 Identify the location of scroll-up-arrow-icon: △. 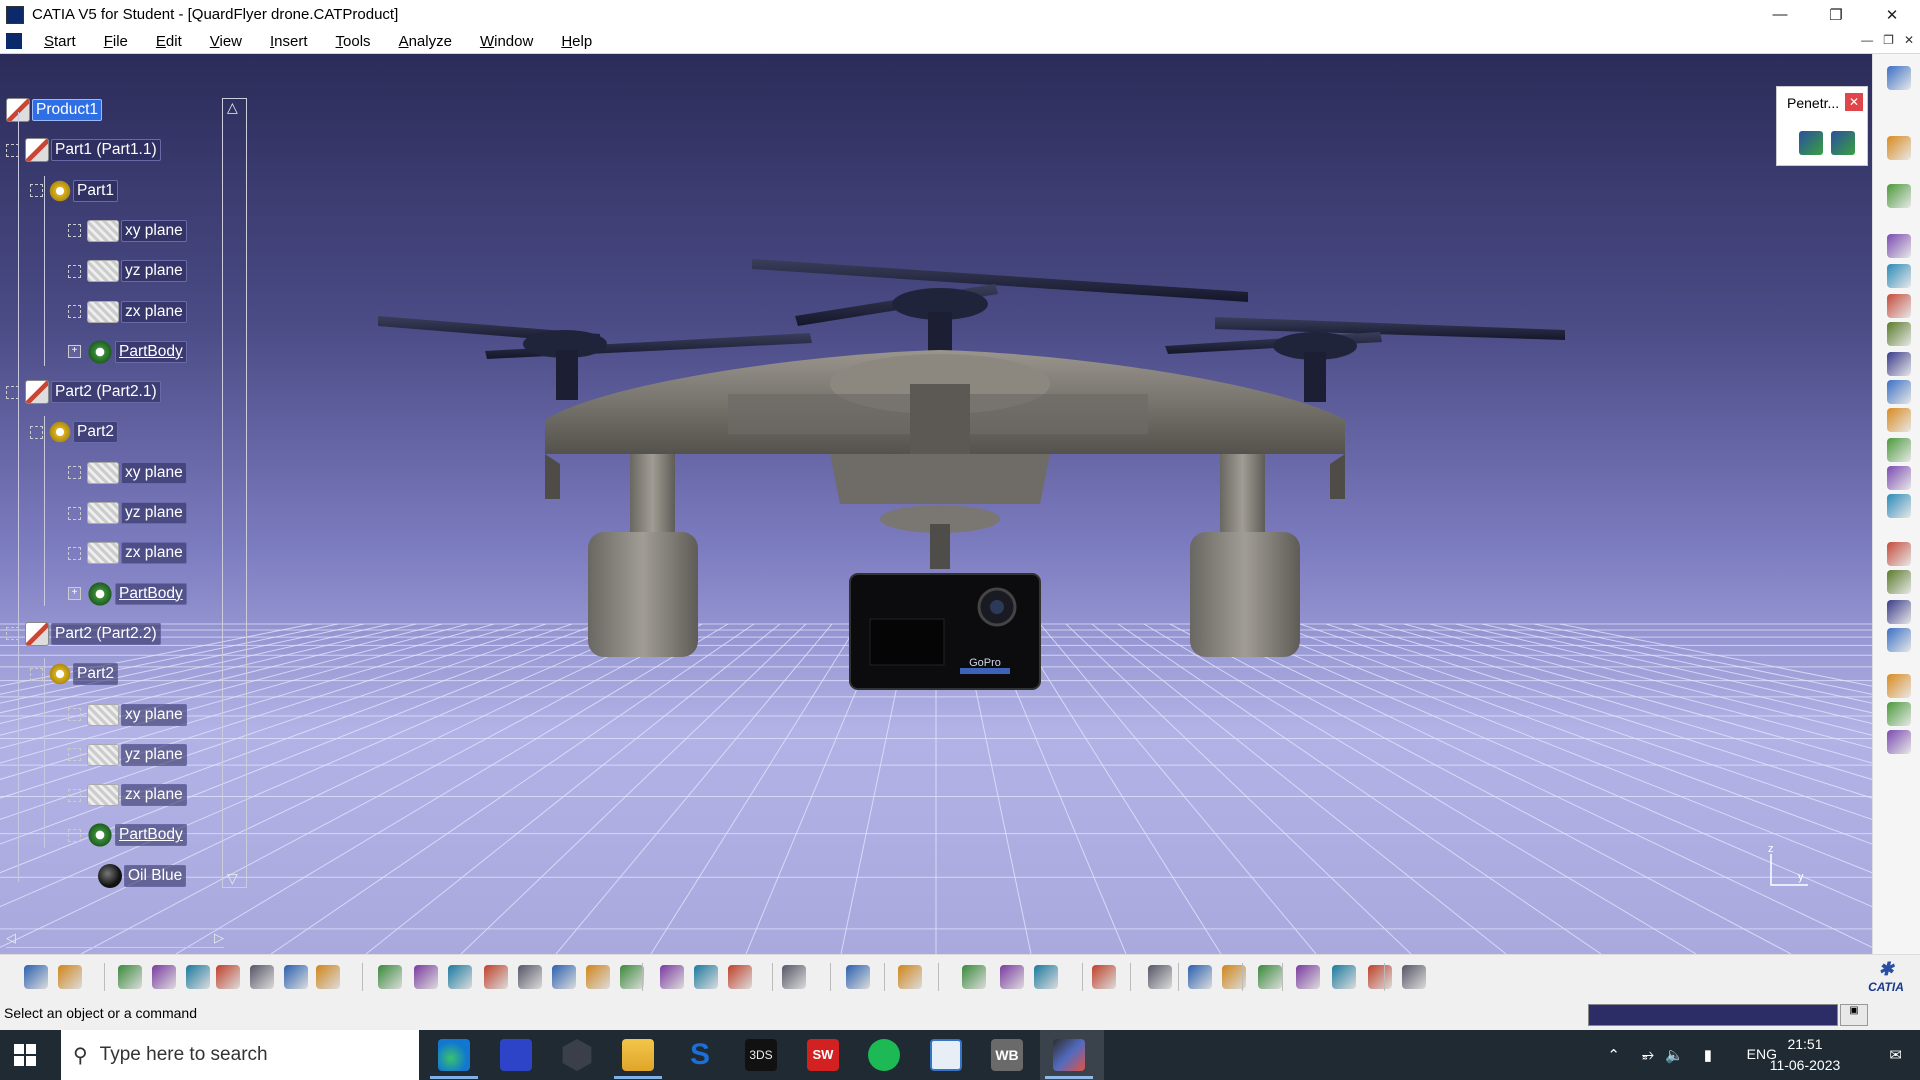
(232, 107).